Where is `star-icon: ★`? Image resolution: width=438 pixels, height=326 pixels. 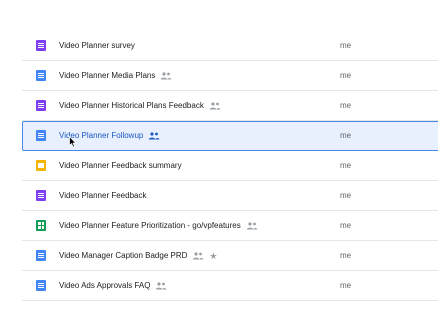
star-icon: ★ is located at coordinates (213, 256).